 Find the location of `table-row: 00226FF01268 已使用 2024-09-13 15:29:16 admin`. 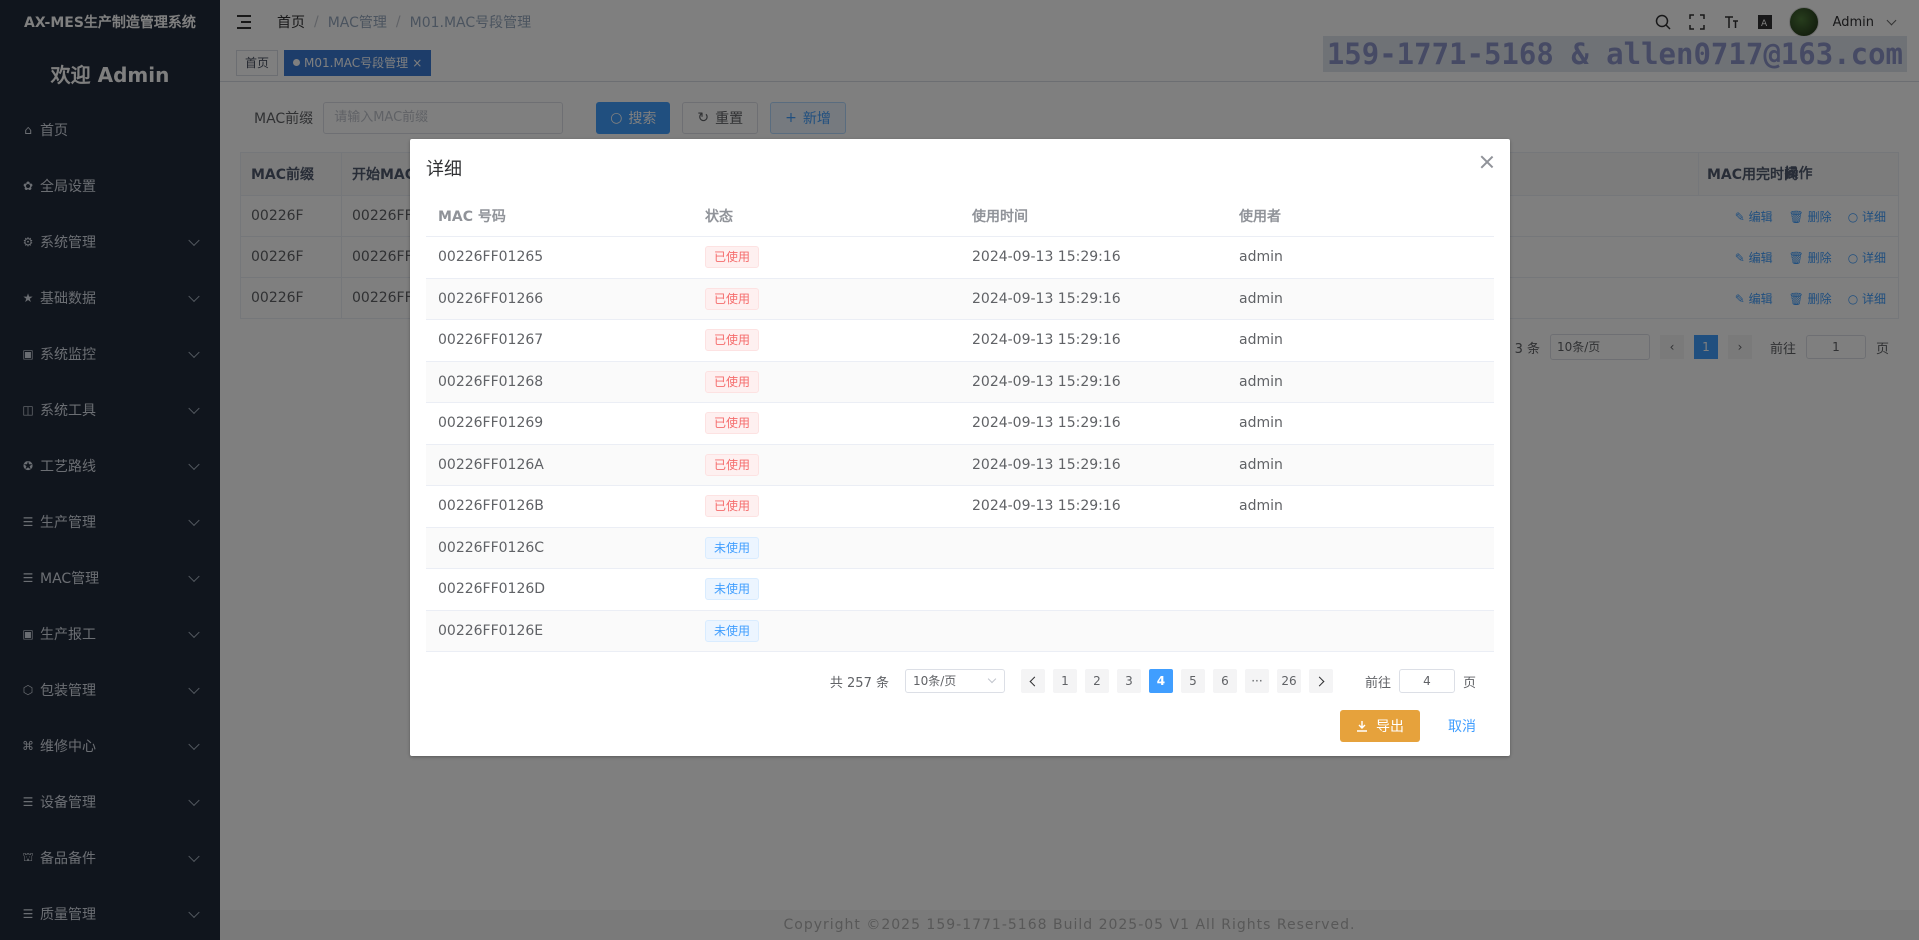

table-row: 00226FF01268 已使用 2024-09-13 15:29:16 admin is located at coordinates (960, 382).